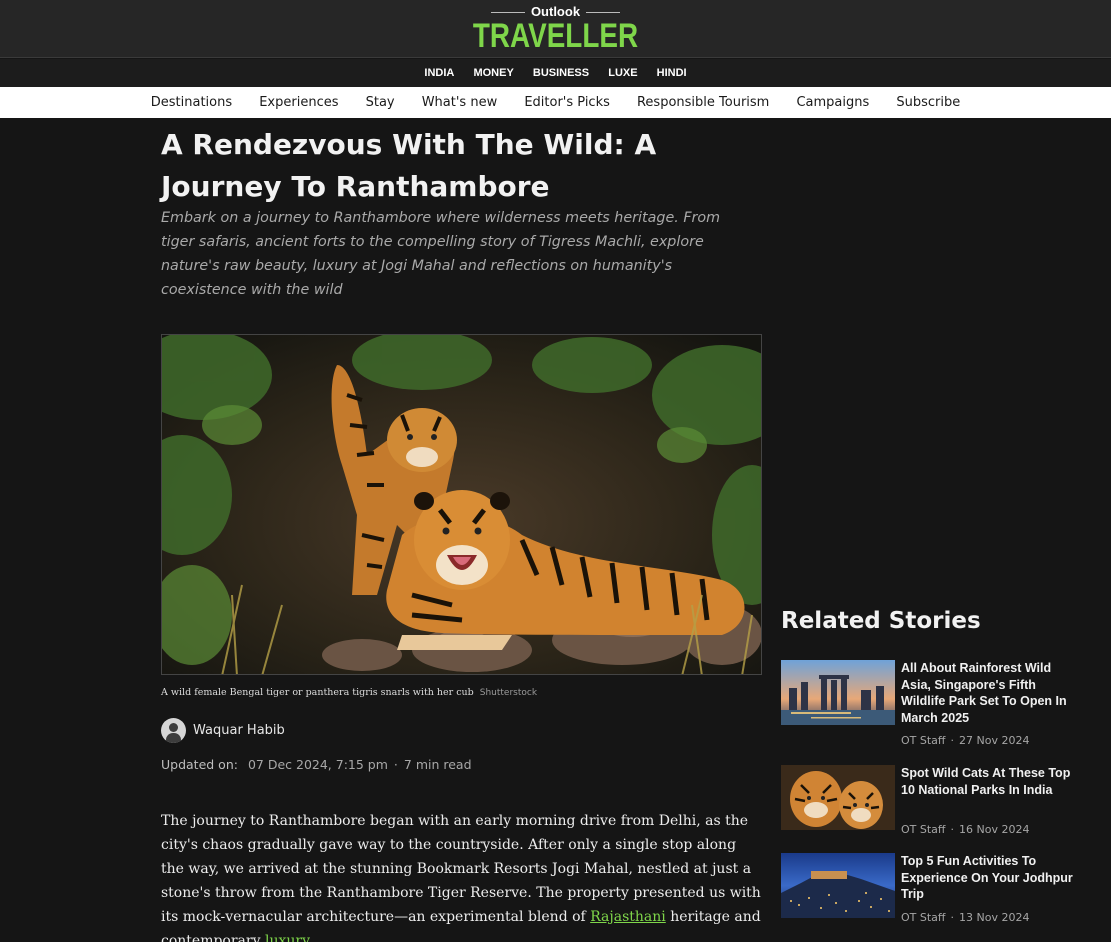 The width and height of the screenshot is (1111, 942). Describe the element at coordinates (507, 13) in the screenshot. I see `logo-rule-left` at that location.